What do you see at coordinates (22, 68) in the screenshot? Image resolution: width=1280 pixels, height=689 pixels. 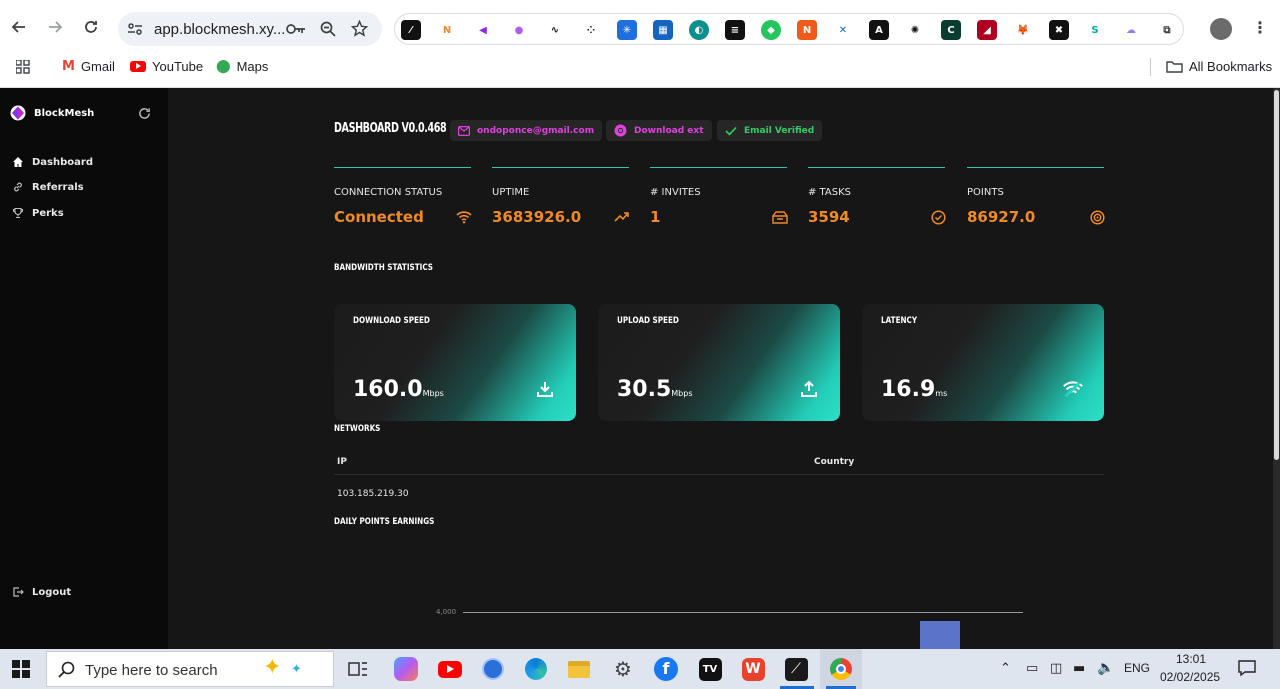 I see `apps-grid-icon` at bounding box center [22, 68].